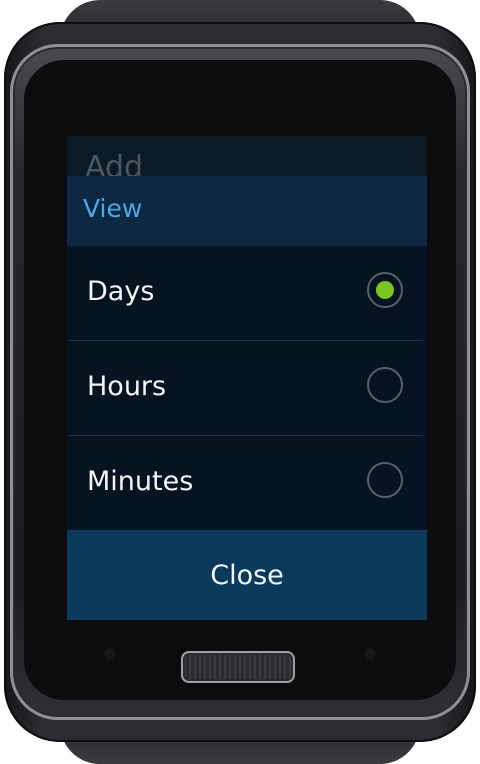  I want to click on close-button-label: Close, so click(247, 575).